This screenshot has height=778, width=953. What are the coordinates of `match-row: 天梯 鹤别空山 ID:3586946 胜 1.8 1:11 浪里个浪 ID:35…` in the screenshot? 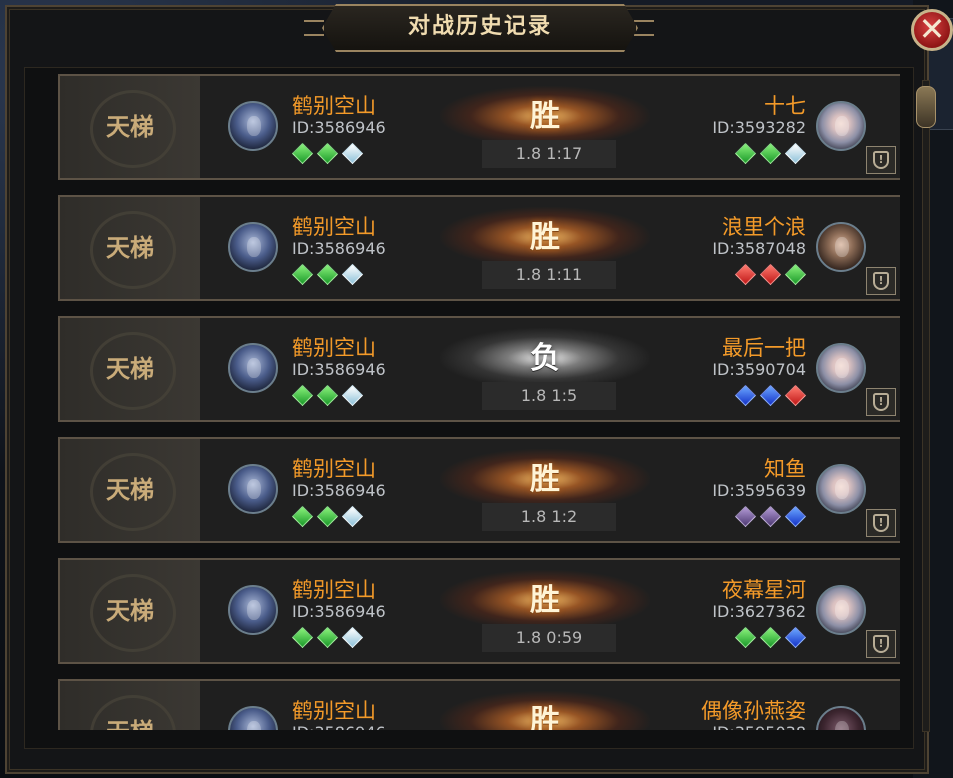 It's located at (479, 248).